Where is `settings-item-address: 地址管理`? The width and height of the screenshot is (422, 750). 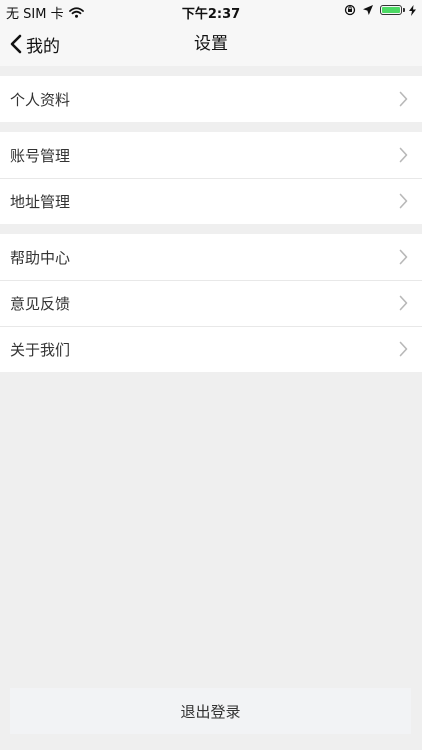
settings-item-address: 地址管理 is located at coordinates (211, 201).